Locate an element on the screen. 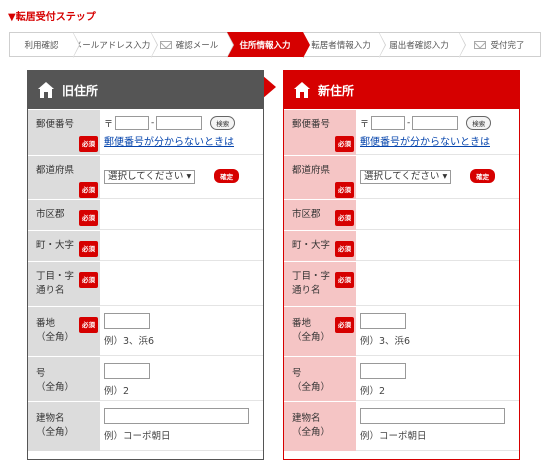 Image resolution: width=550 pixels, height=460 pixels. banchi-example: 例）3、浜6 is located at coordinates (385, 341).